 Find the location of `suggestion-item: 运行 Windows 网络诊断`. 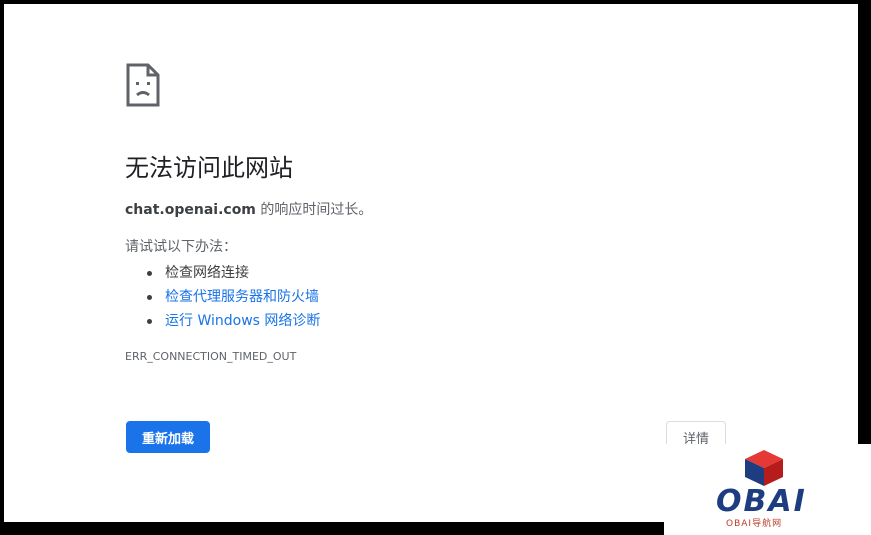

suggestion-item: 运行 Windows 网络诊断 is located at coordinates (222, 321).